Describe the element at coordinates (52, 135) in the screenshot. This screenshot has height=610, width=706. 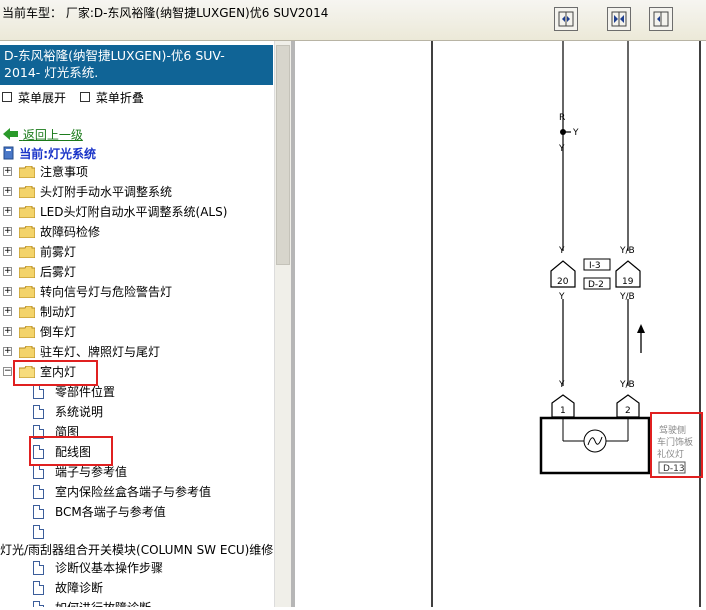
I see `back-label: 返回上一级` at that location.